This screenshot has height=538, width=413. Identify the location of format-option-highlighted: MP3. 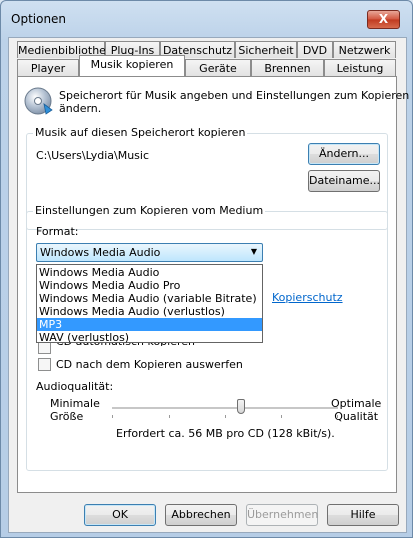
(149, 324).